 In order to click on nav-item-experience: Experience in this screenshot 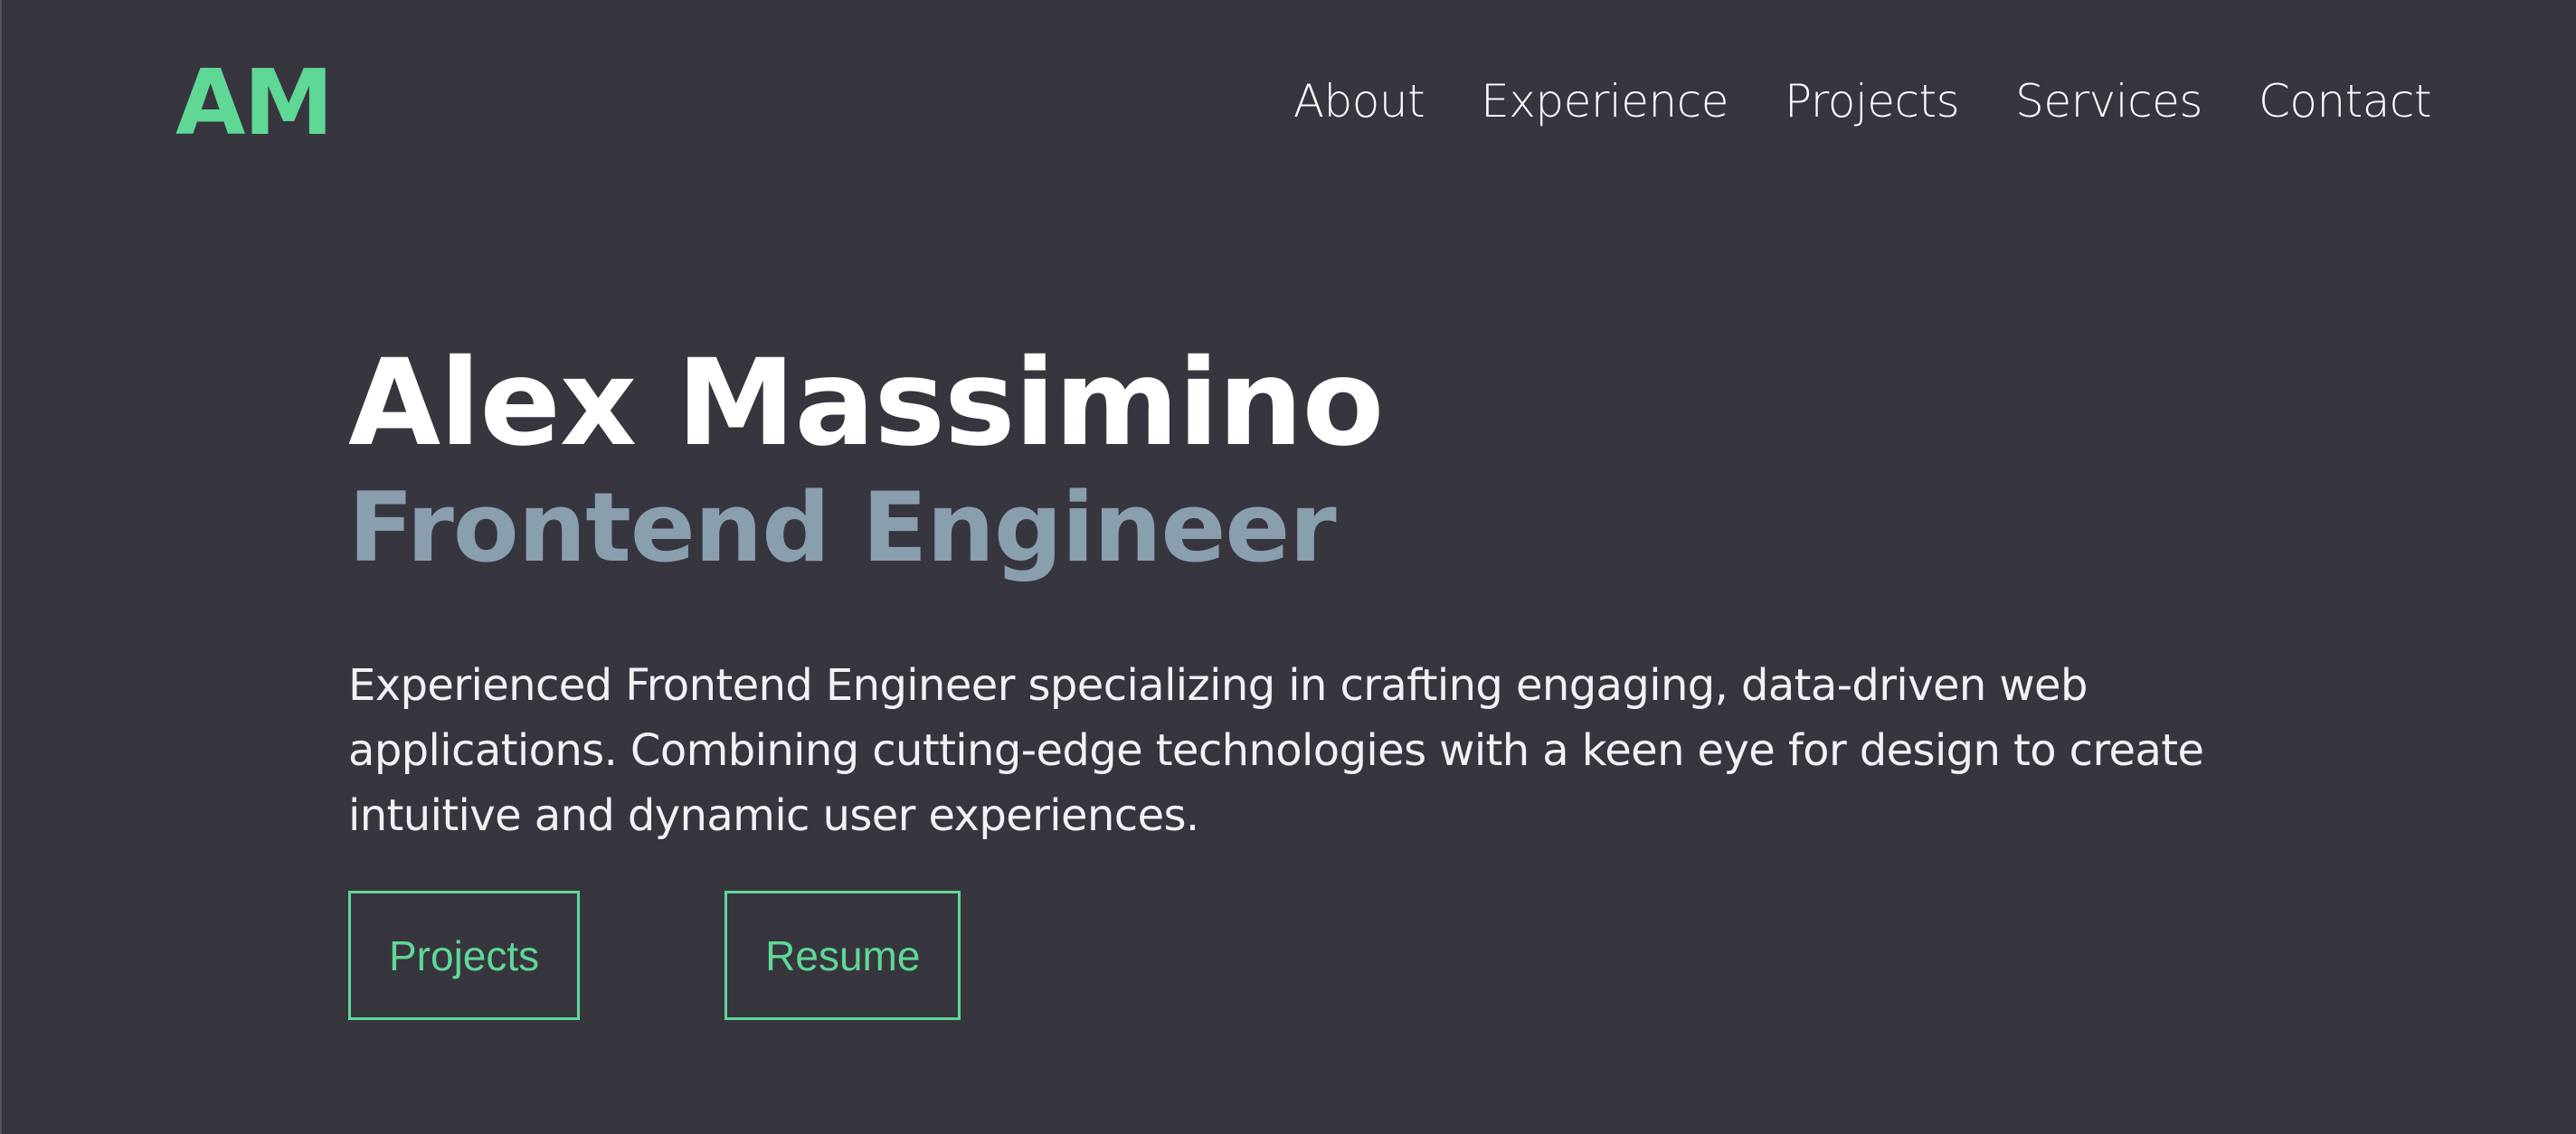, I will do `click(1604, 101)`.